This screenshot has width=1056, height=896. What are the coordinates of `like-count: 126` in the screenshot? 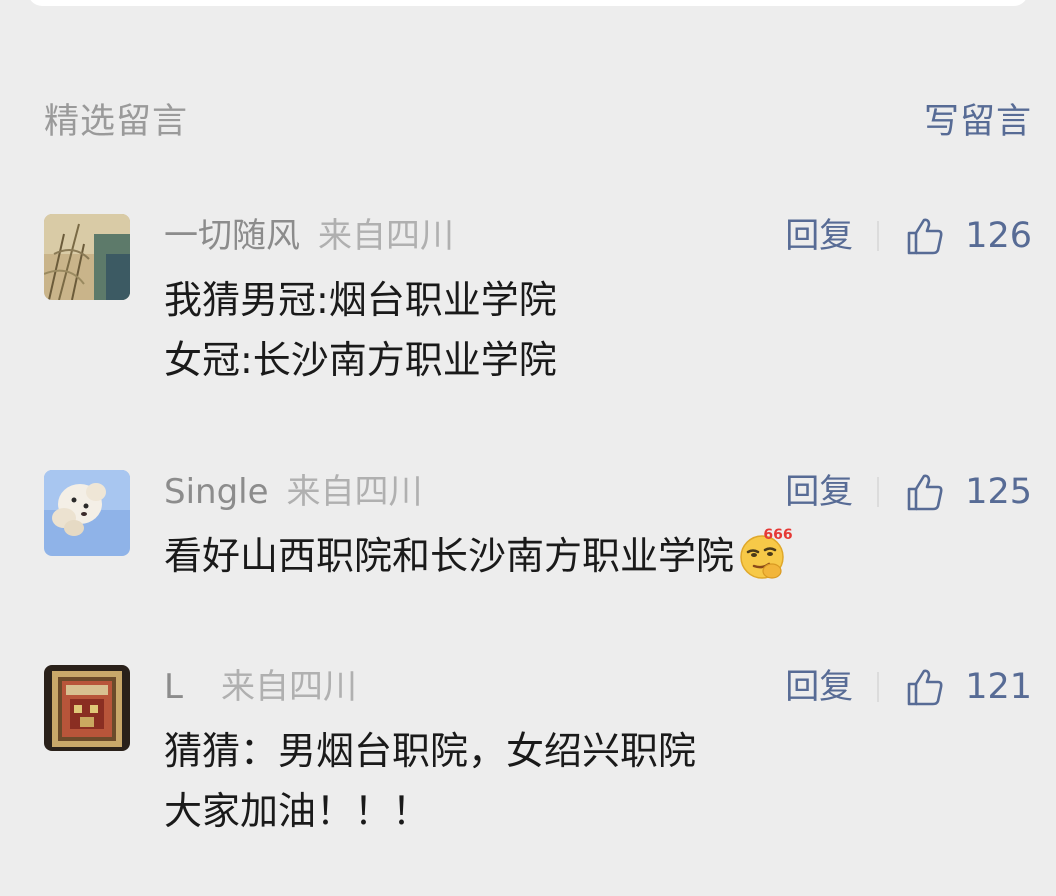 It's located at (998, 236).